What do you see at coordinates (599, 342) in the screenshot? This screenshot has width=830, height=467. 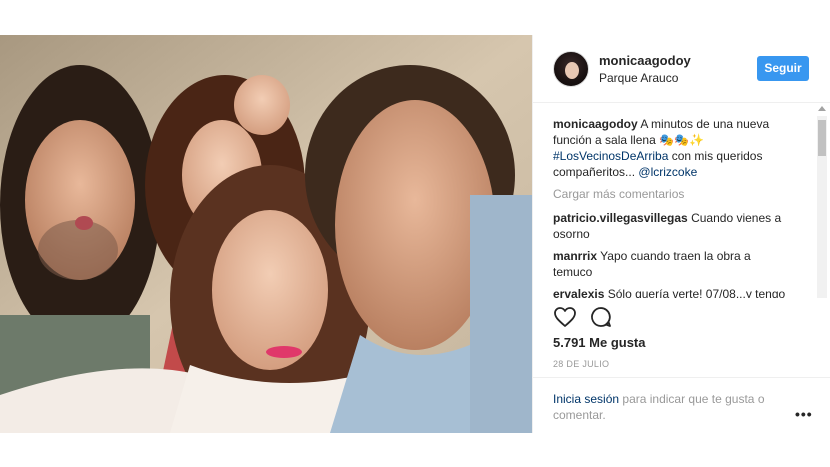 I see `likes-count: 5.791 Me gusta` at bounding box center [599, 342].